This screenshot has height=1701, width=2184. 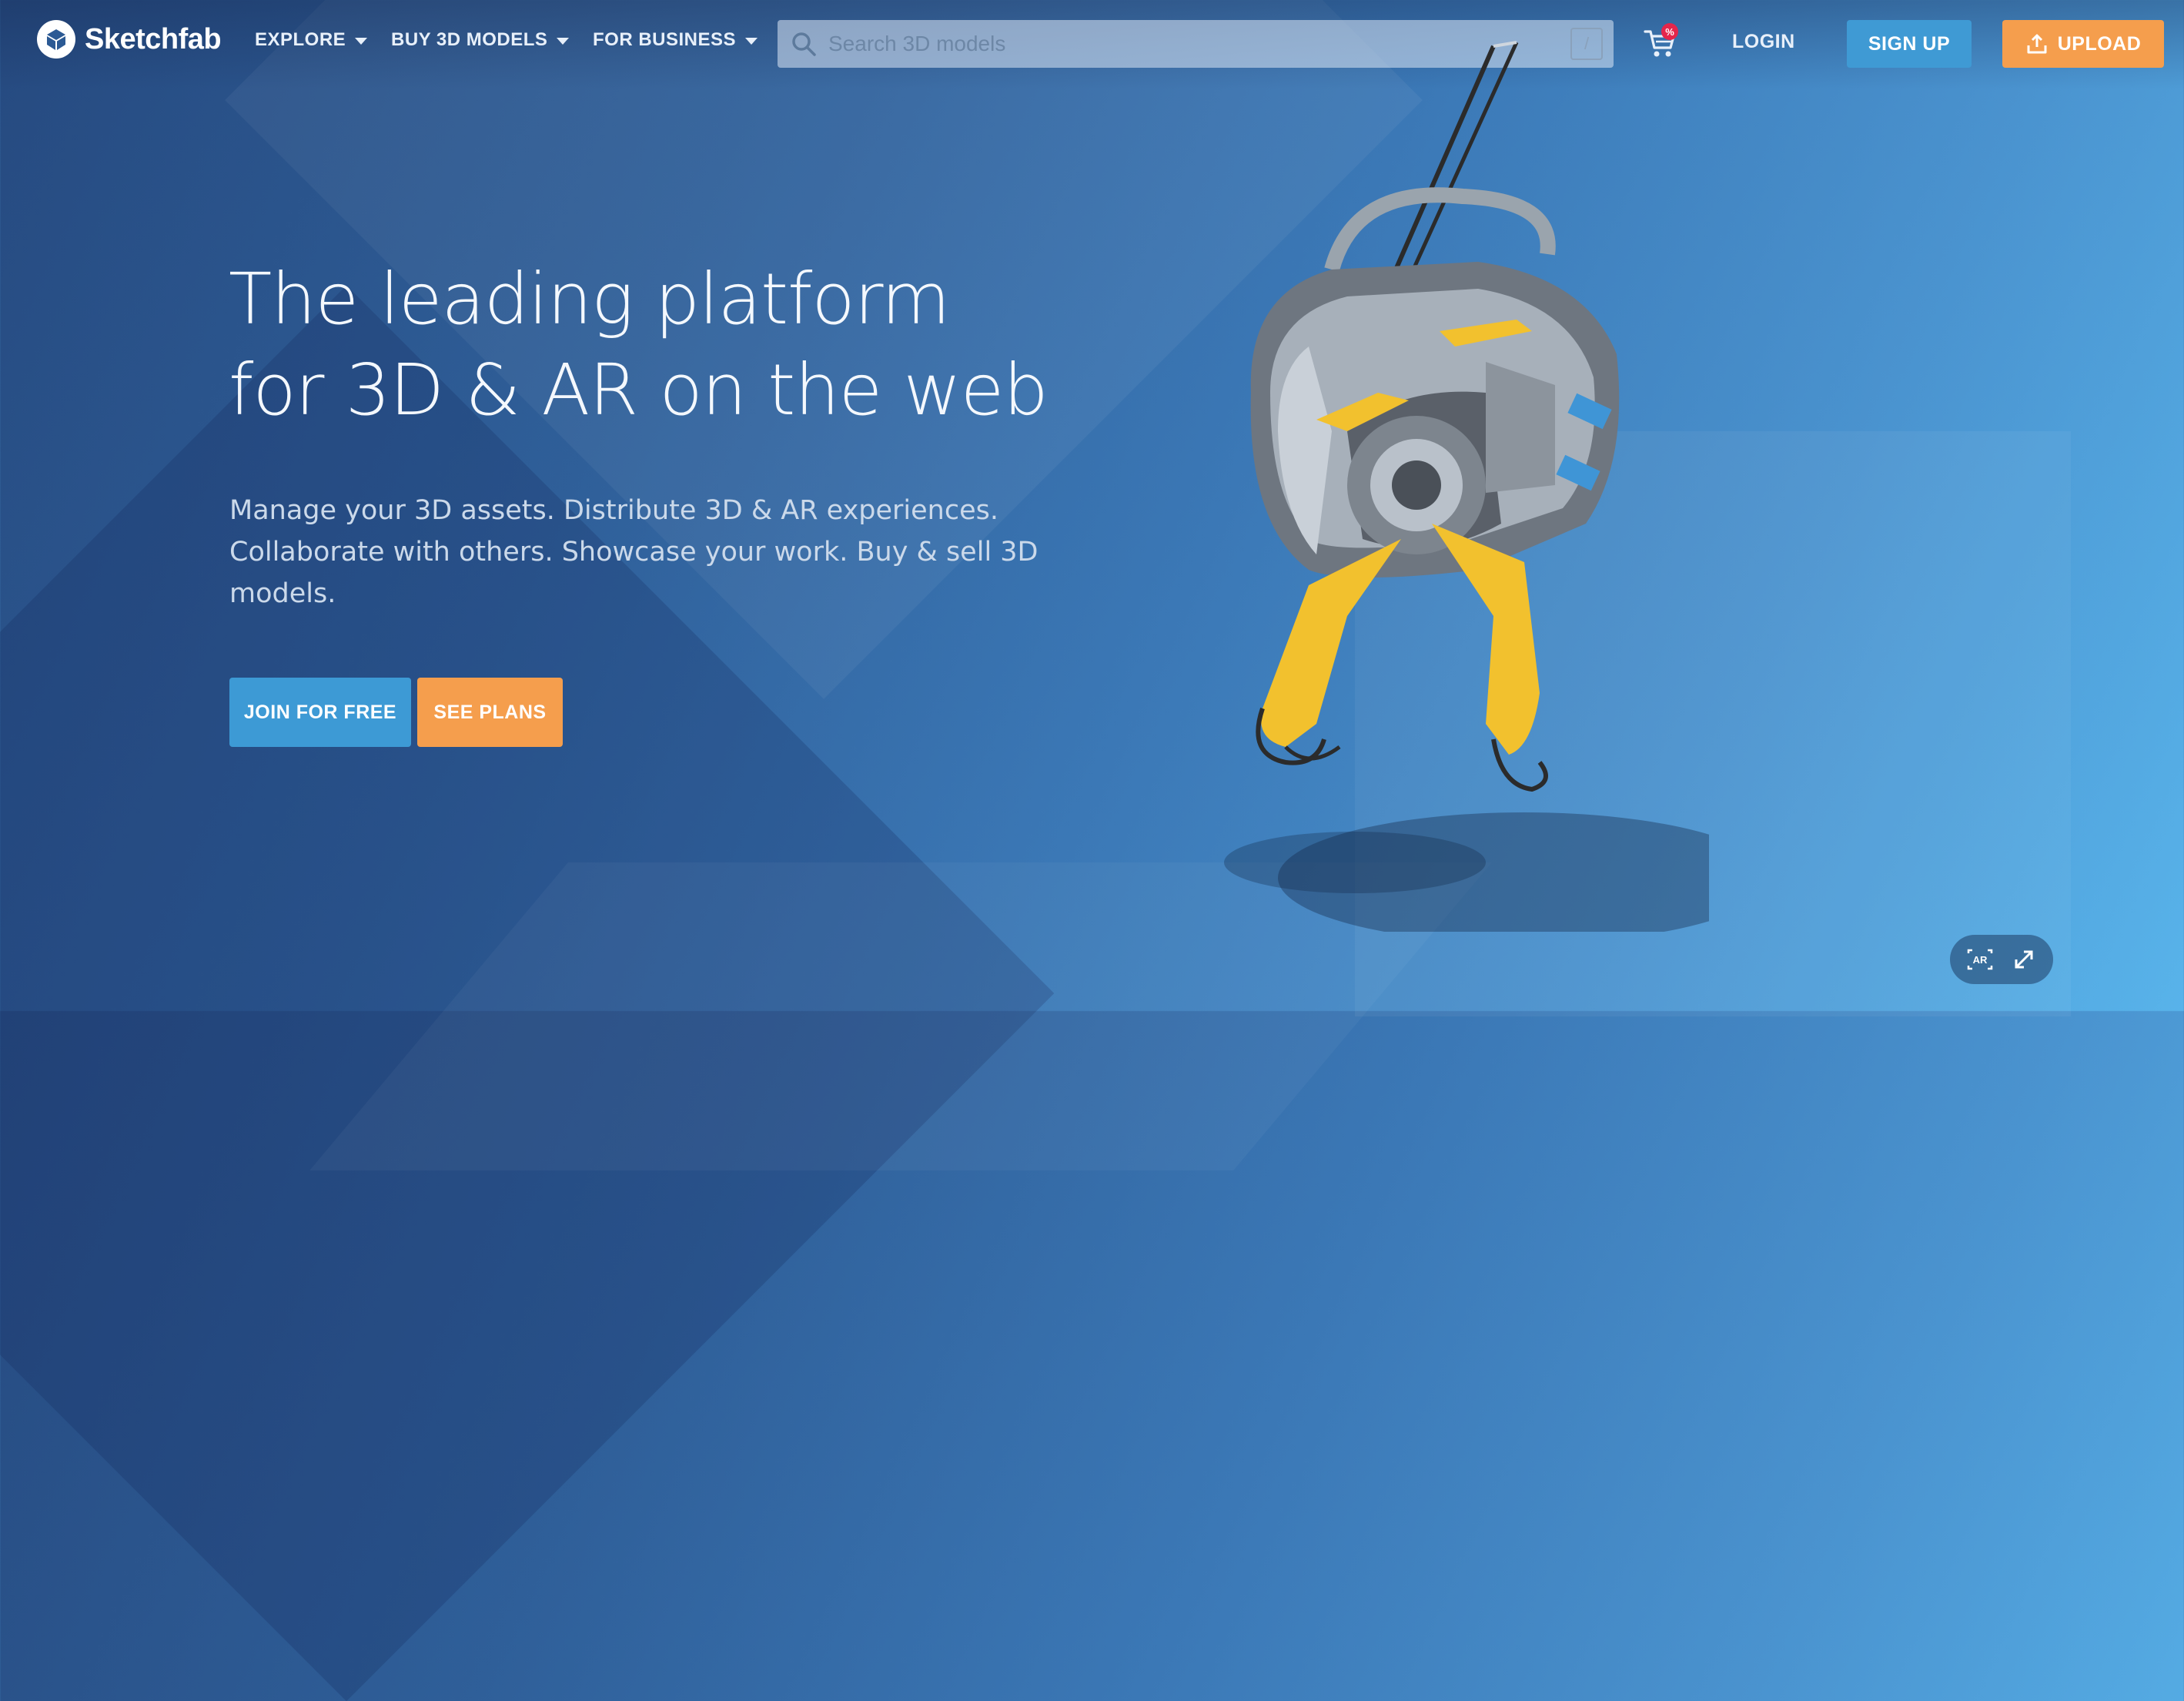 What do you see at coordinates (2037, 44) in the screenshot?
I see `upload-icon` at bounding box center [2037, 44].